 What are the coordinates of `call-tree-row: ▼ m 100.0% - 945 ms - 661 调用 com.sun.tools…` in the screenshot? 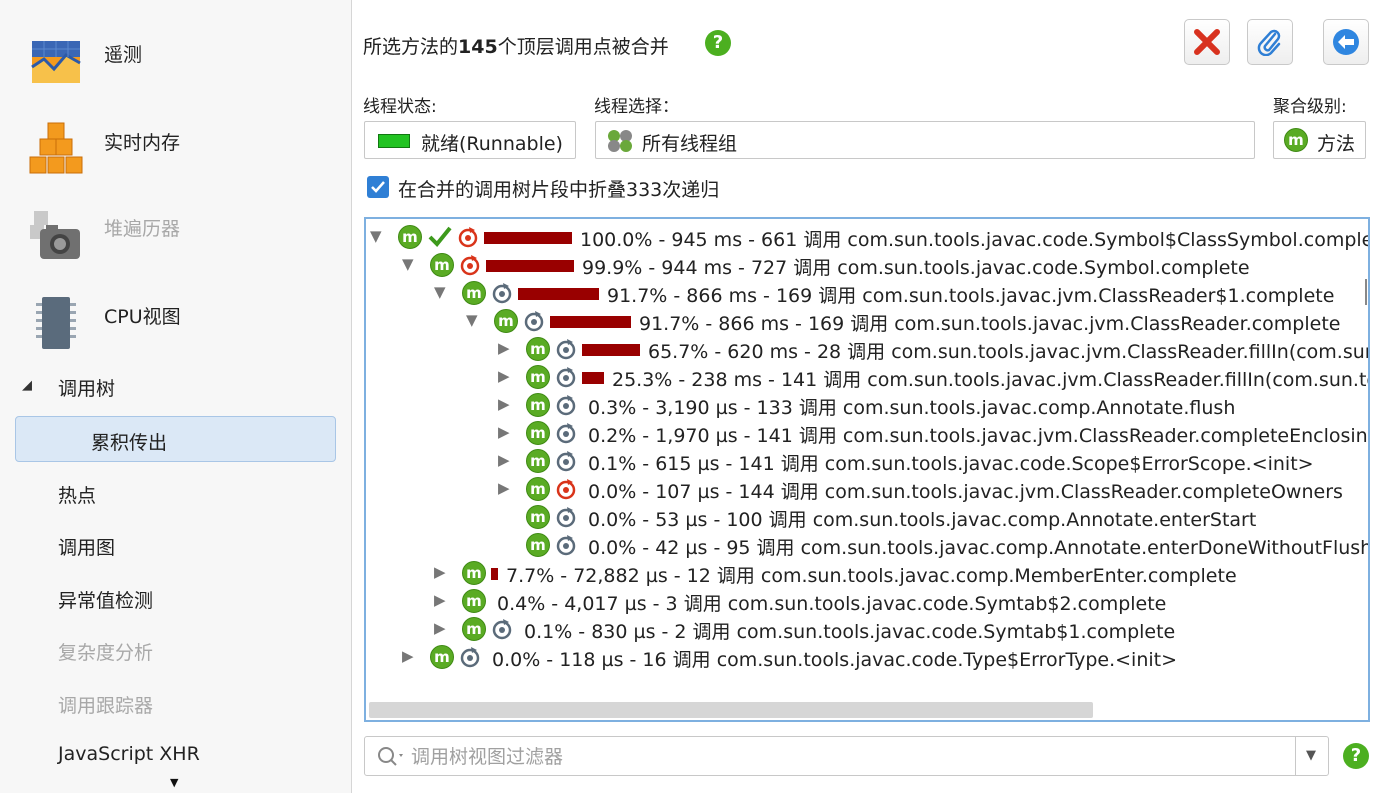 It's located at (867, 237).